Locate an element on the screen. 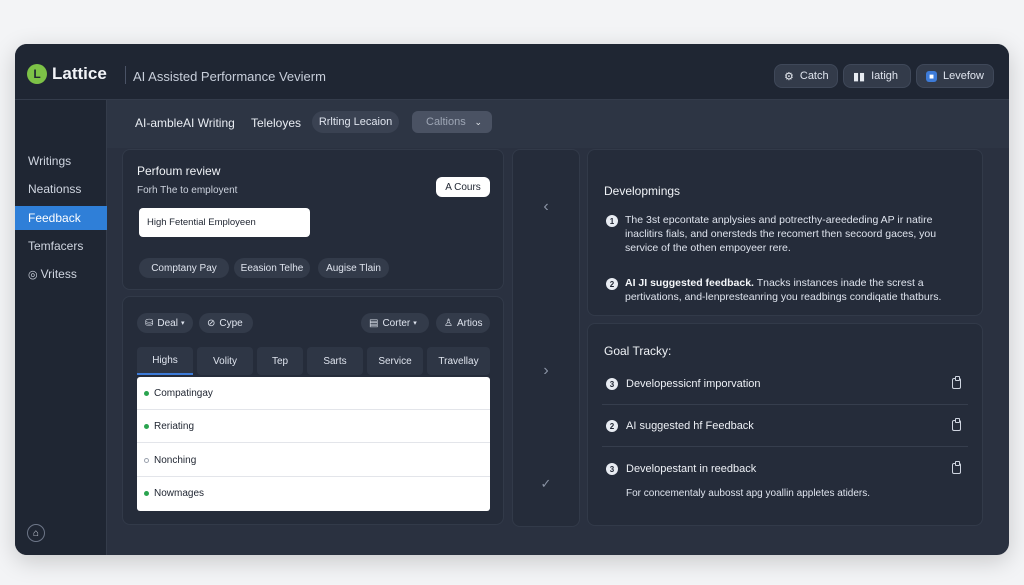 The image size is (1024, 585). sidebar-item-vritess: ◎ Vritess is located at coordinates (61, 274).